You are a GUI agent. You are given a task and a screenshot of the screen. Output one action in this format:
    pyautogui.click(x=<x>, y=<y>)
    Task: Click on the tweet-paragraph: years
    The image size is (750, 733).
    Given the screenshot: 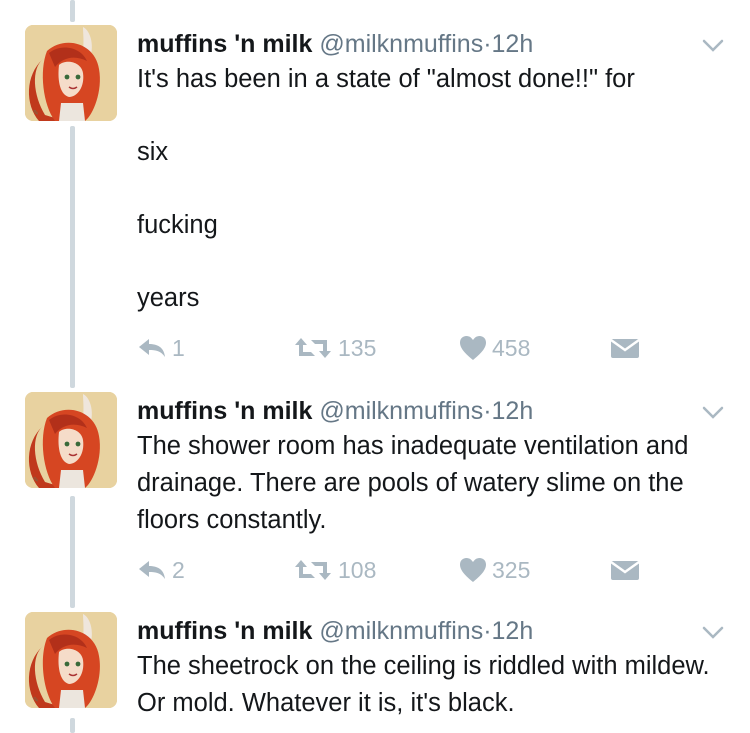 What is the action you would take?
    pyautogui.click(x=168, y=298)
    